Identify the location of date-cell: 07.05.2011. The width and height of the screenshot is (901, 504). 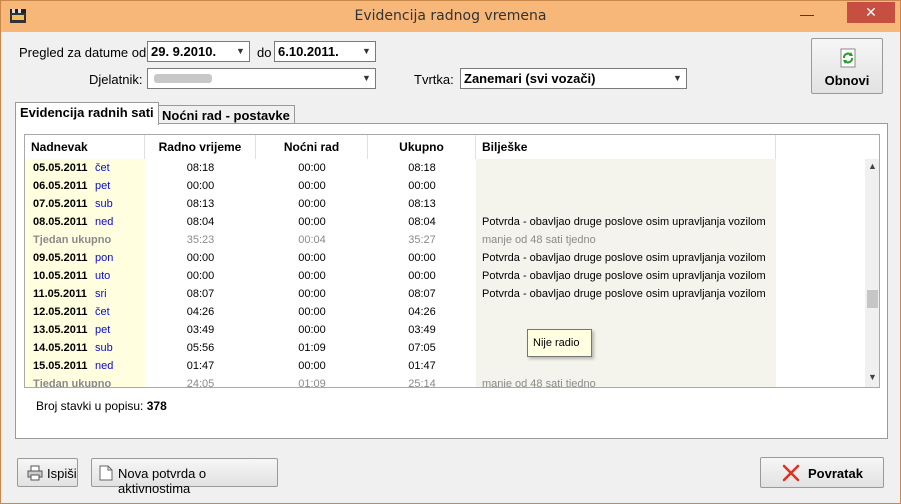
(85, 204).